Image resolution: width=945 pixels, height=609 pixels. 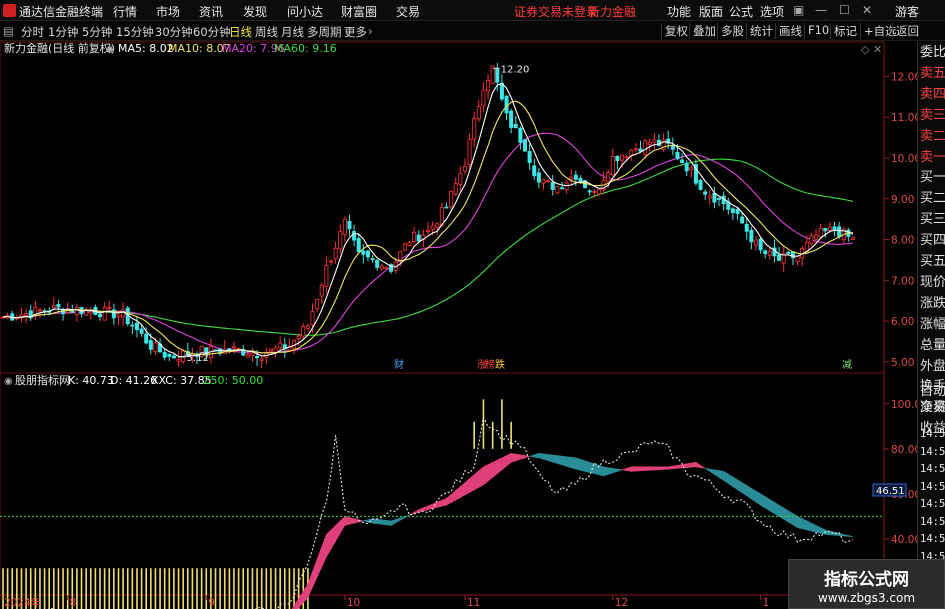 I want to click on auto-trade-label: 自动, so click(x=932, y=392).